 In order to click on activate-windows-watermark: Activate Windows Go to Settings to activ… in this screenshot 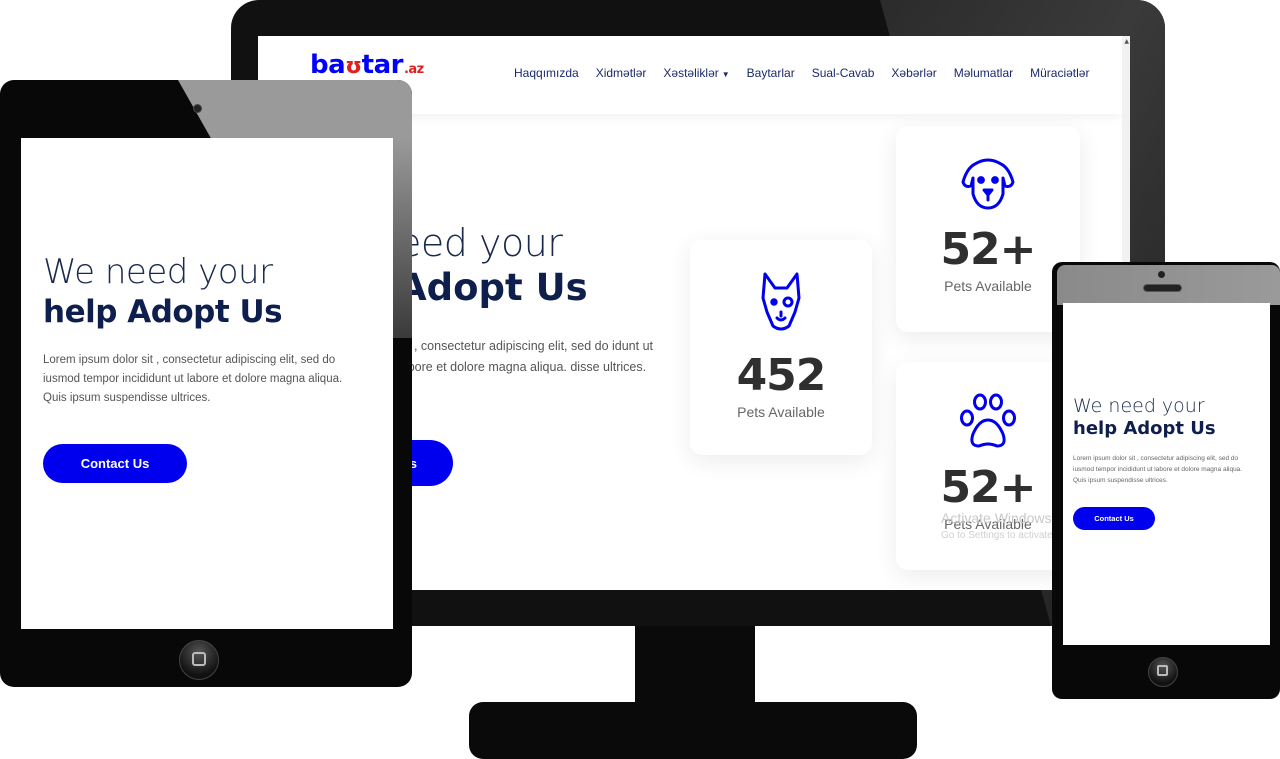, I will do `click(997, 527)`.